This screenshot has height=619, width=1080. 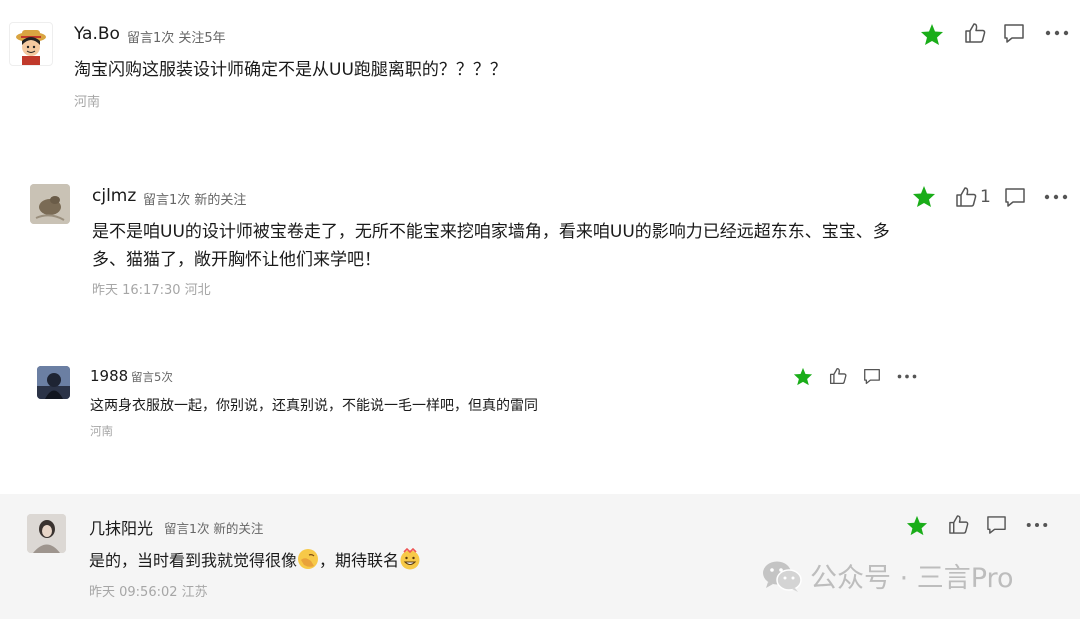 I want to click on like-button: 1, so click(x=973, y=197).